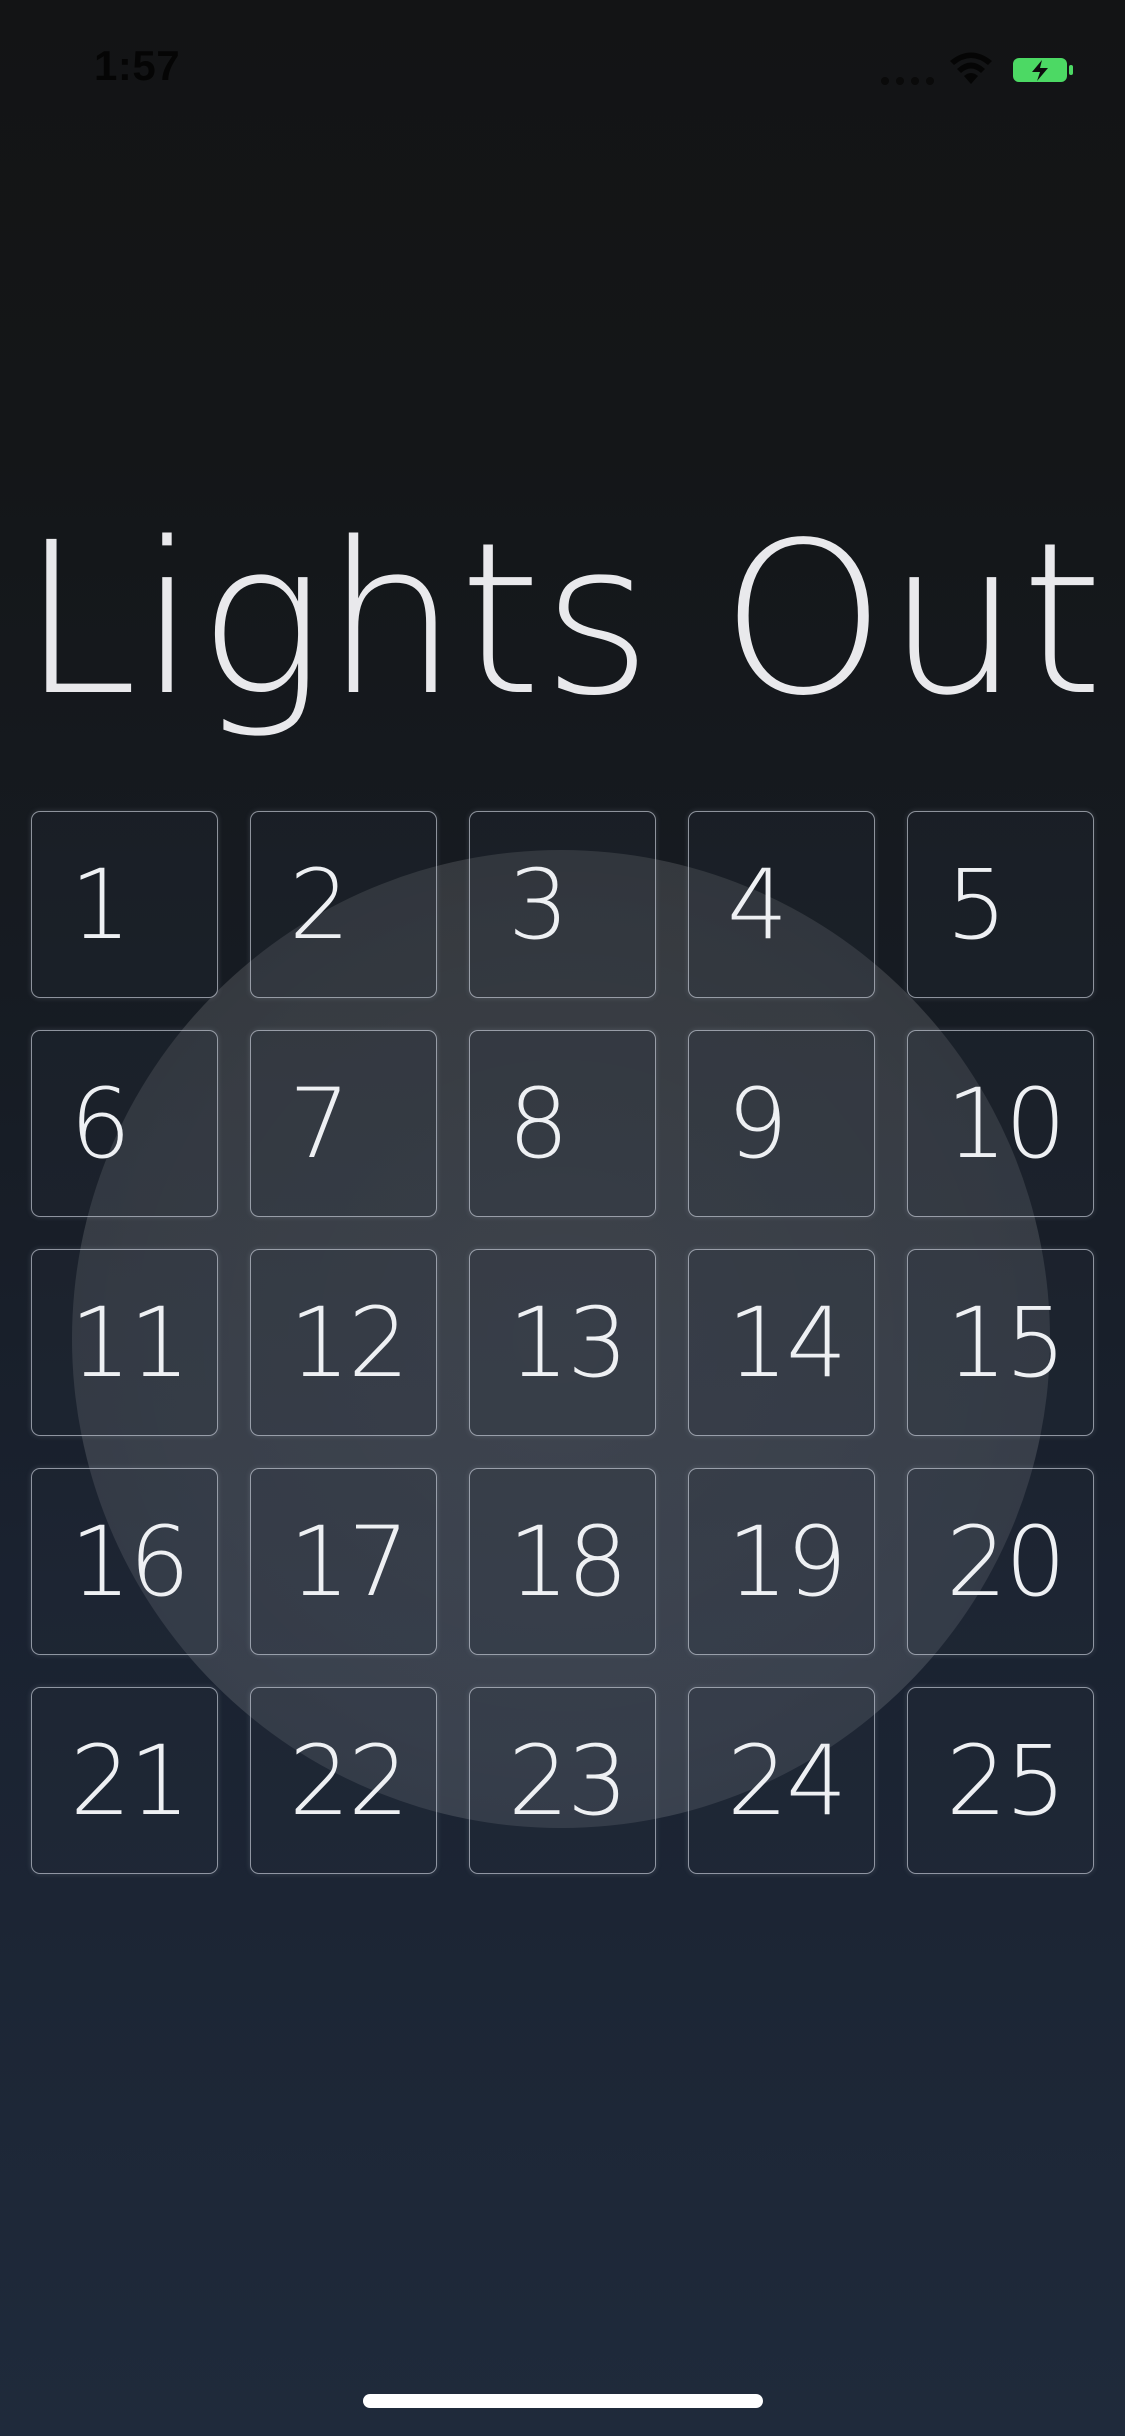 This screenshot has width=1125, height=2436. I want to click on light-cell-24: 24, so click(781, 1780).